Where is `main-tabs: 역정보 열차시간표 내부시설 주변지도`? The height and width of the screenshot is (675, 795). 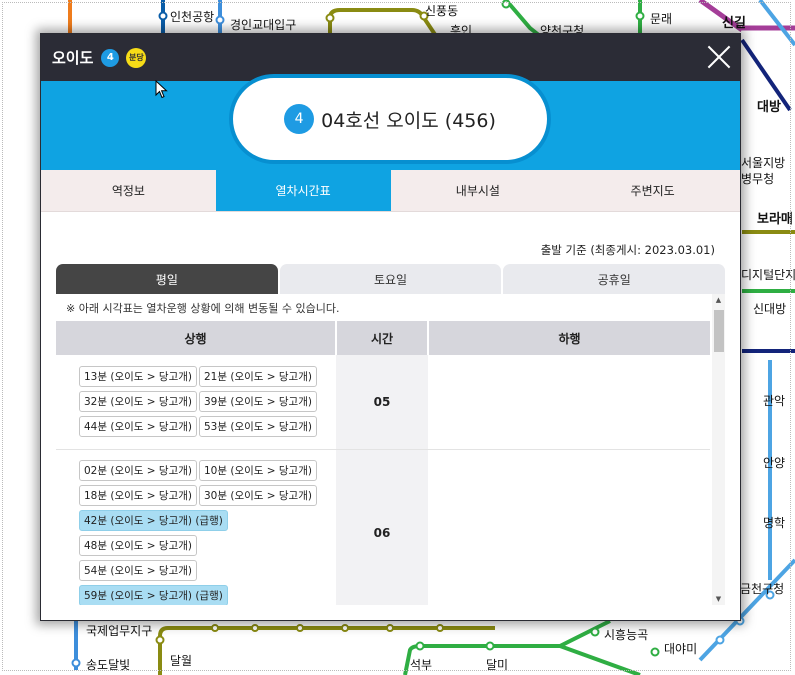 main-tabs: 역정보 열차시간표 내부시설 주변지도 is located at coordinates (390, 191).